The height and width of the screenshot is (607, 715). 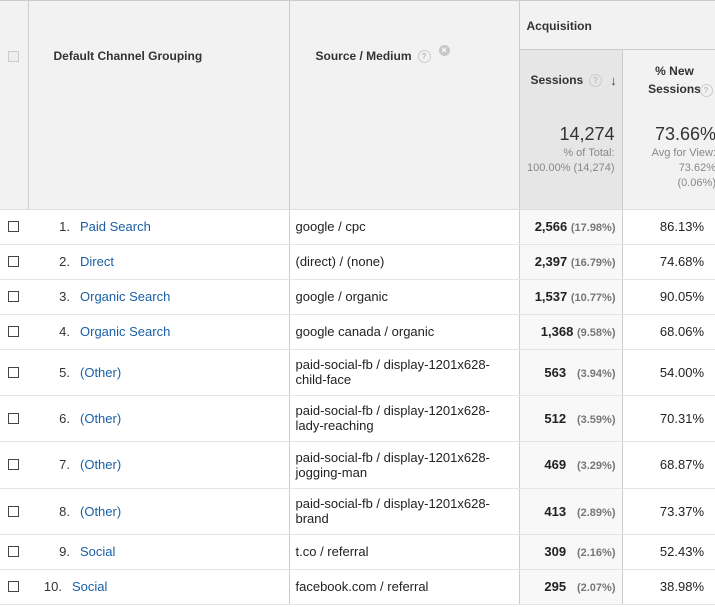 I want to click on total-sessions-label: % of Total:, so click(x=589, y=153).